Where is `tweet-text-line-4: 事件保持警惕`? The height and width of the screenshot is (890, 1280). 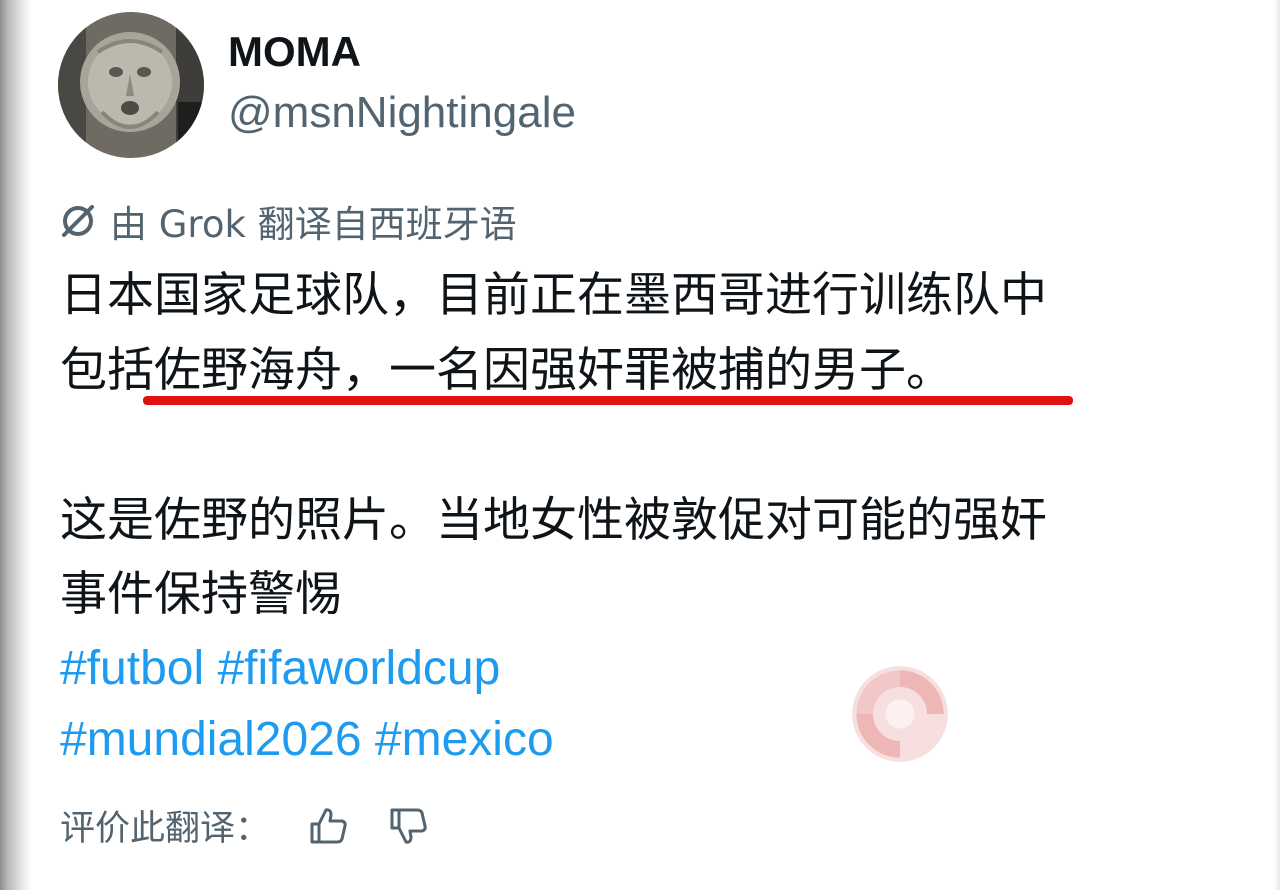 tweet-text-line-4: 事件保持警惕 is located at coordinates (201, 594).